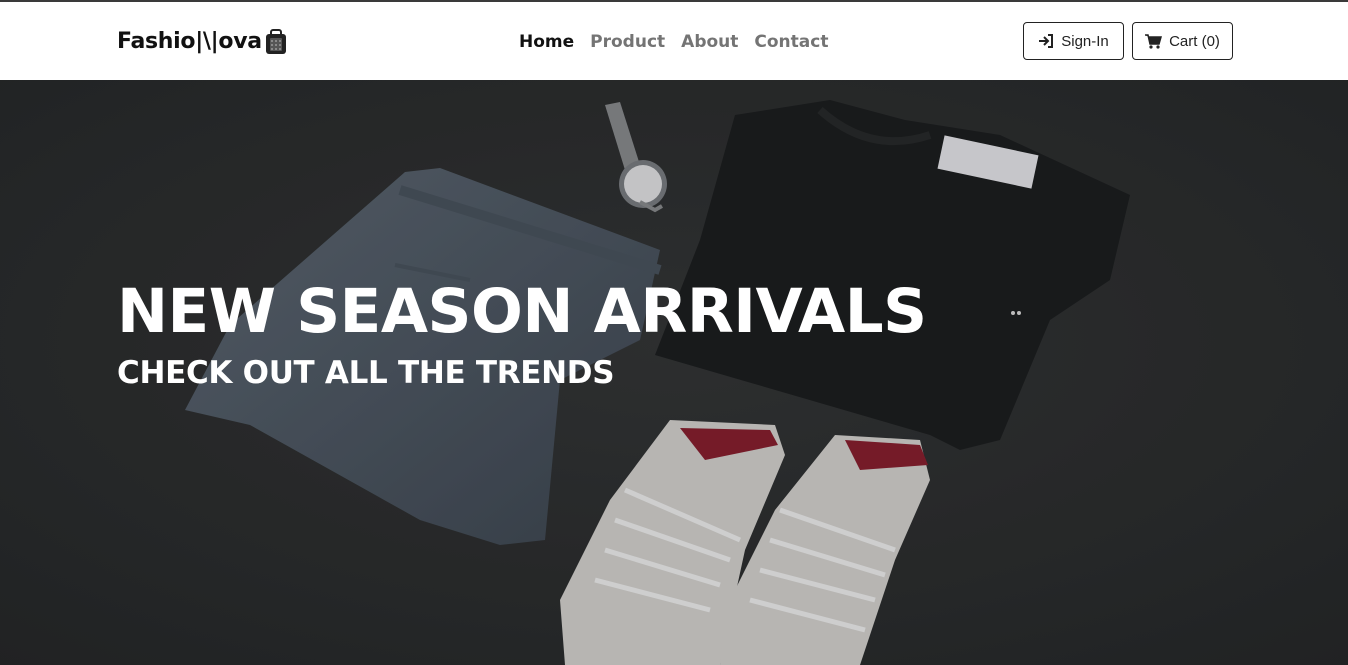 Image resolution: width=1348 pixels, height=665 pixels. Describe the element at coordinates (627, 42) in the screenshot. I see `nav-link-product: Product` at that location.